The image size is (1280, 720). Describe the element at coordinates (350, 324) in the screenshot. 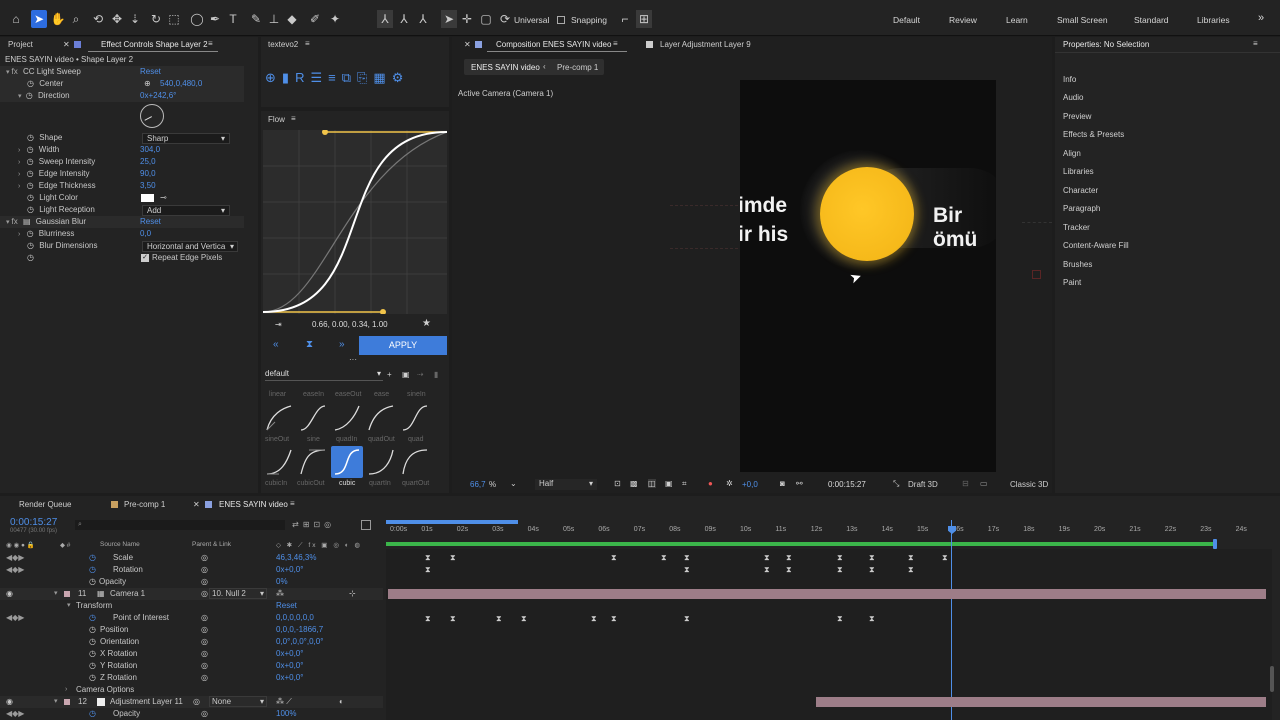

I see `curve-values: 0.66, 0.00, 0.34, 1.00` at that location.